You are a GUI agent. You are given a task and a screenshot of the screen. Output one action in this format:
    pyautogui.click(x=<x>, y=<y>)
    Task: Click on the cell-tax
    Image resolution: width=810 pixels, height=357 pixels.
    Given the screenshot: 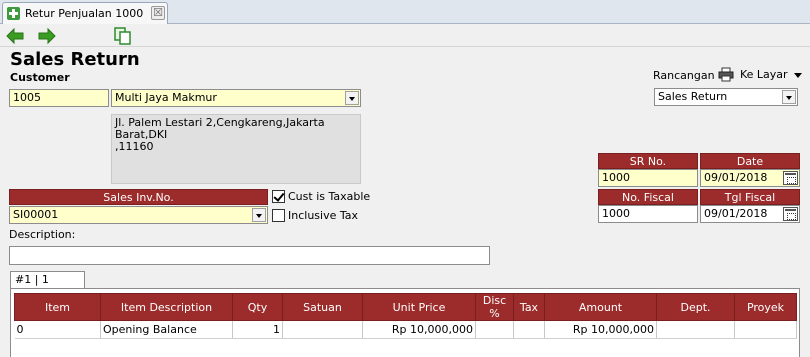 What is the action you would take?
    pyautogui.click(x=529, y=329)
    